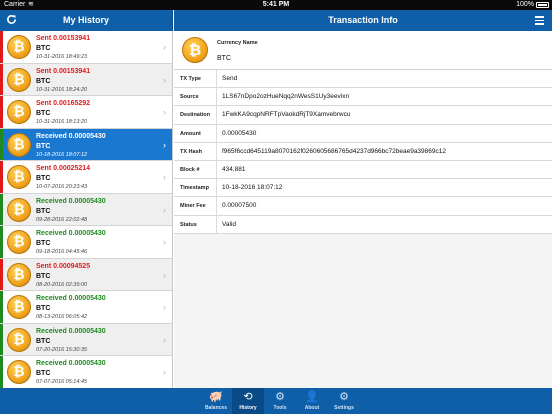  I want to click on list-item: ₿ Sent 0.00025214 BTC 10-07-2016 20:23:43 ›, so click(86, 177).